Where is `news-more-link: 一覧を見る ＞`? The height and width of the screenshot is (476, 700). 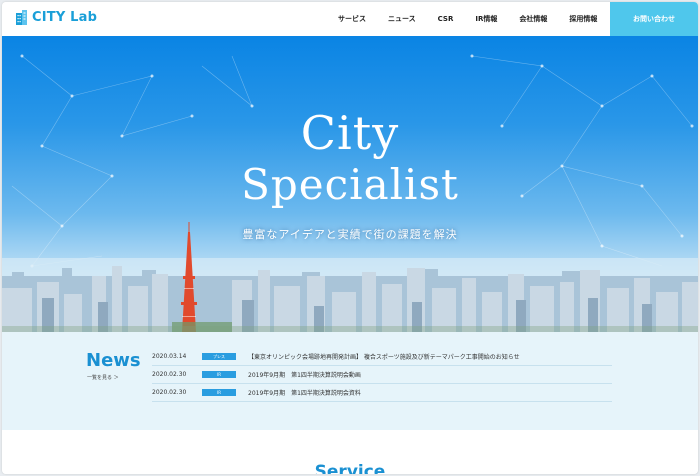
news-more-link: 一覧を見る ＞ is located at coordinates (103, 377).